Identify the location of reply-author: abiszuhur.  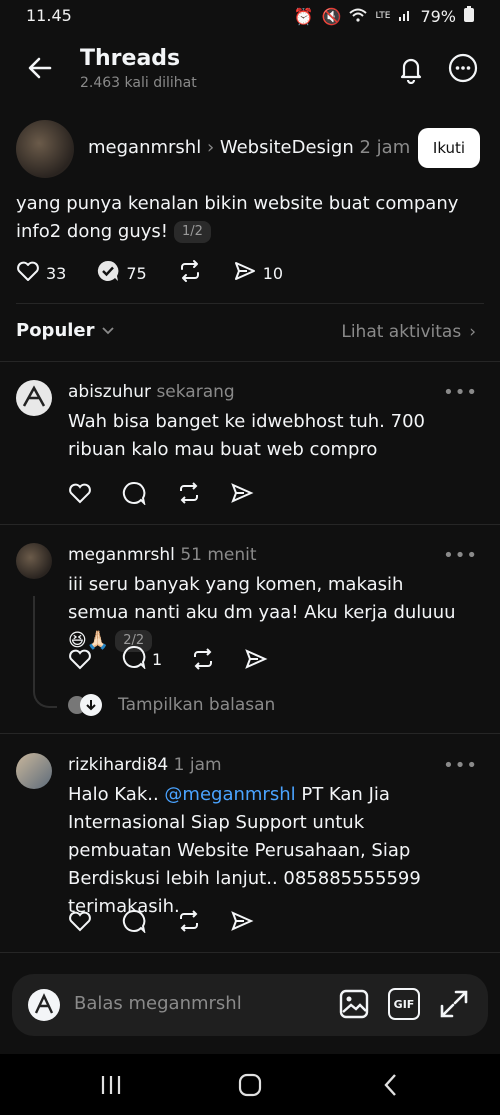
(109, 392).